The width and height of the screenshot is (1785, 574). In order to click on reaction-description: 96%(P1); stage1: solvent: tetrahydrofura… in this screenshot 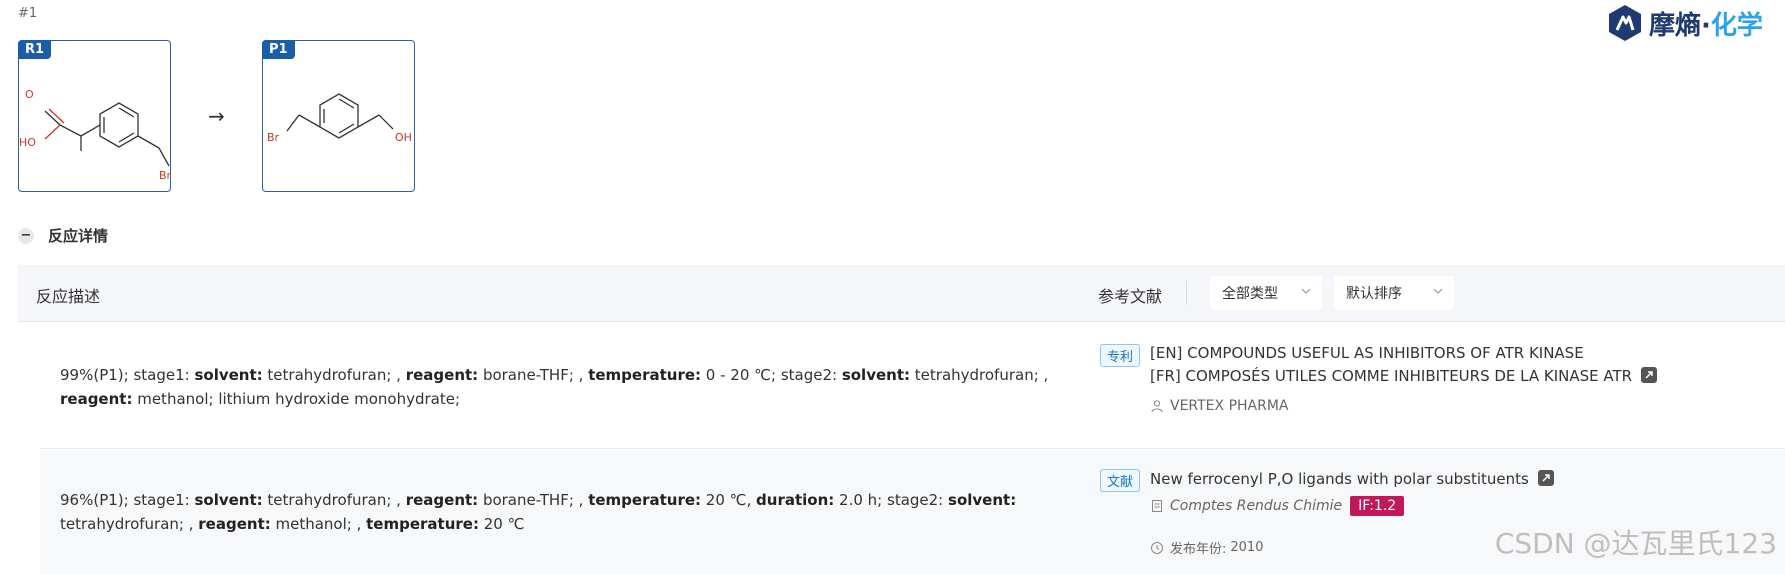, I will do `click(538, 512)`.